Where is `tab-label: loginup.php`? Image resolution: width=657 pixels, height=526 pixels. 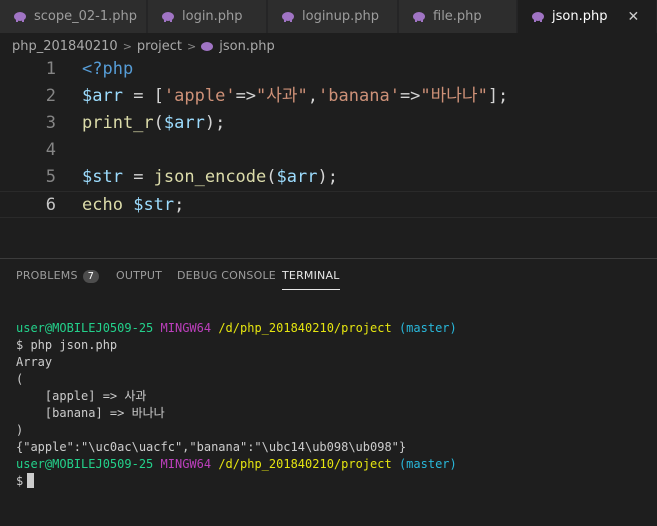 tab-label: loginup.php is located at coordinates (341, 16).